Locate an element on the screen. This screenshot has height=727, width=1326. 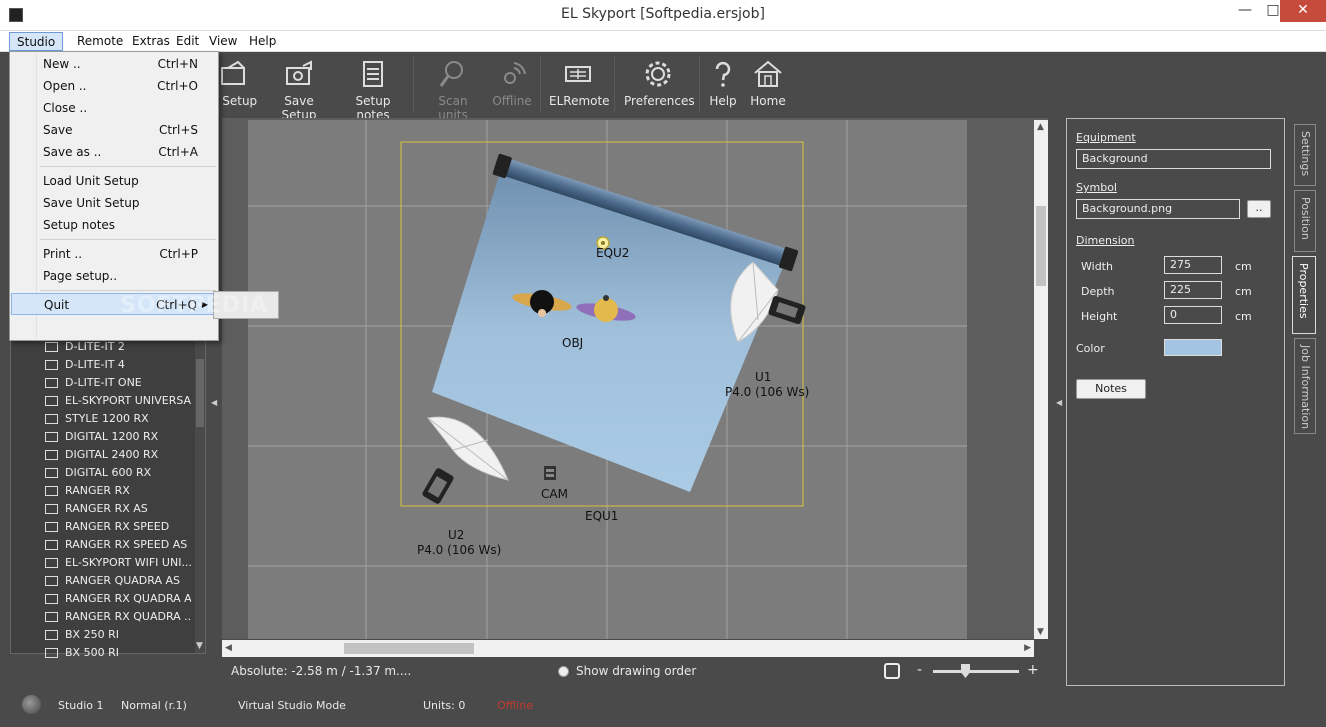
tab-properties: Properties is located at coordinates (1304, 295).